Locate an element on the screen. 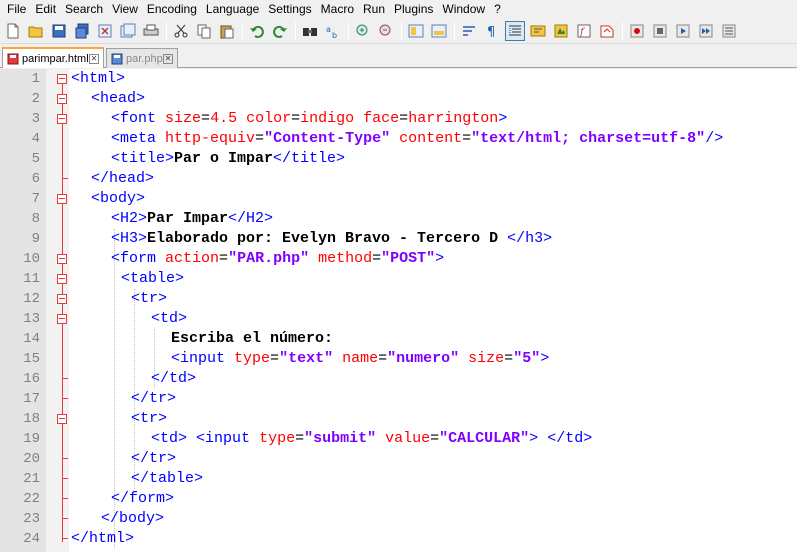  menu-run: Run is located at coordinates (375, 9).